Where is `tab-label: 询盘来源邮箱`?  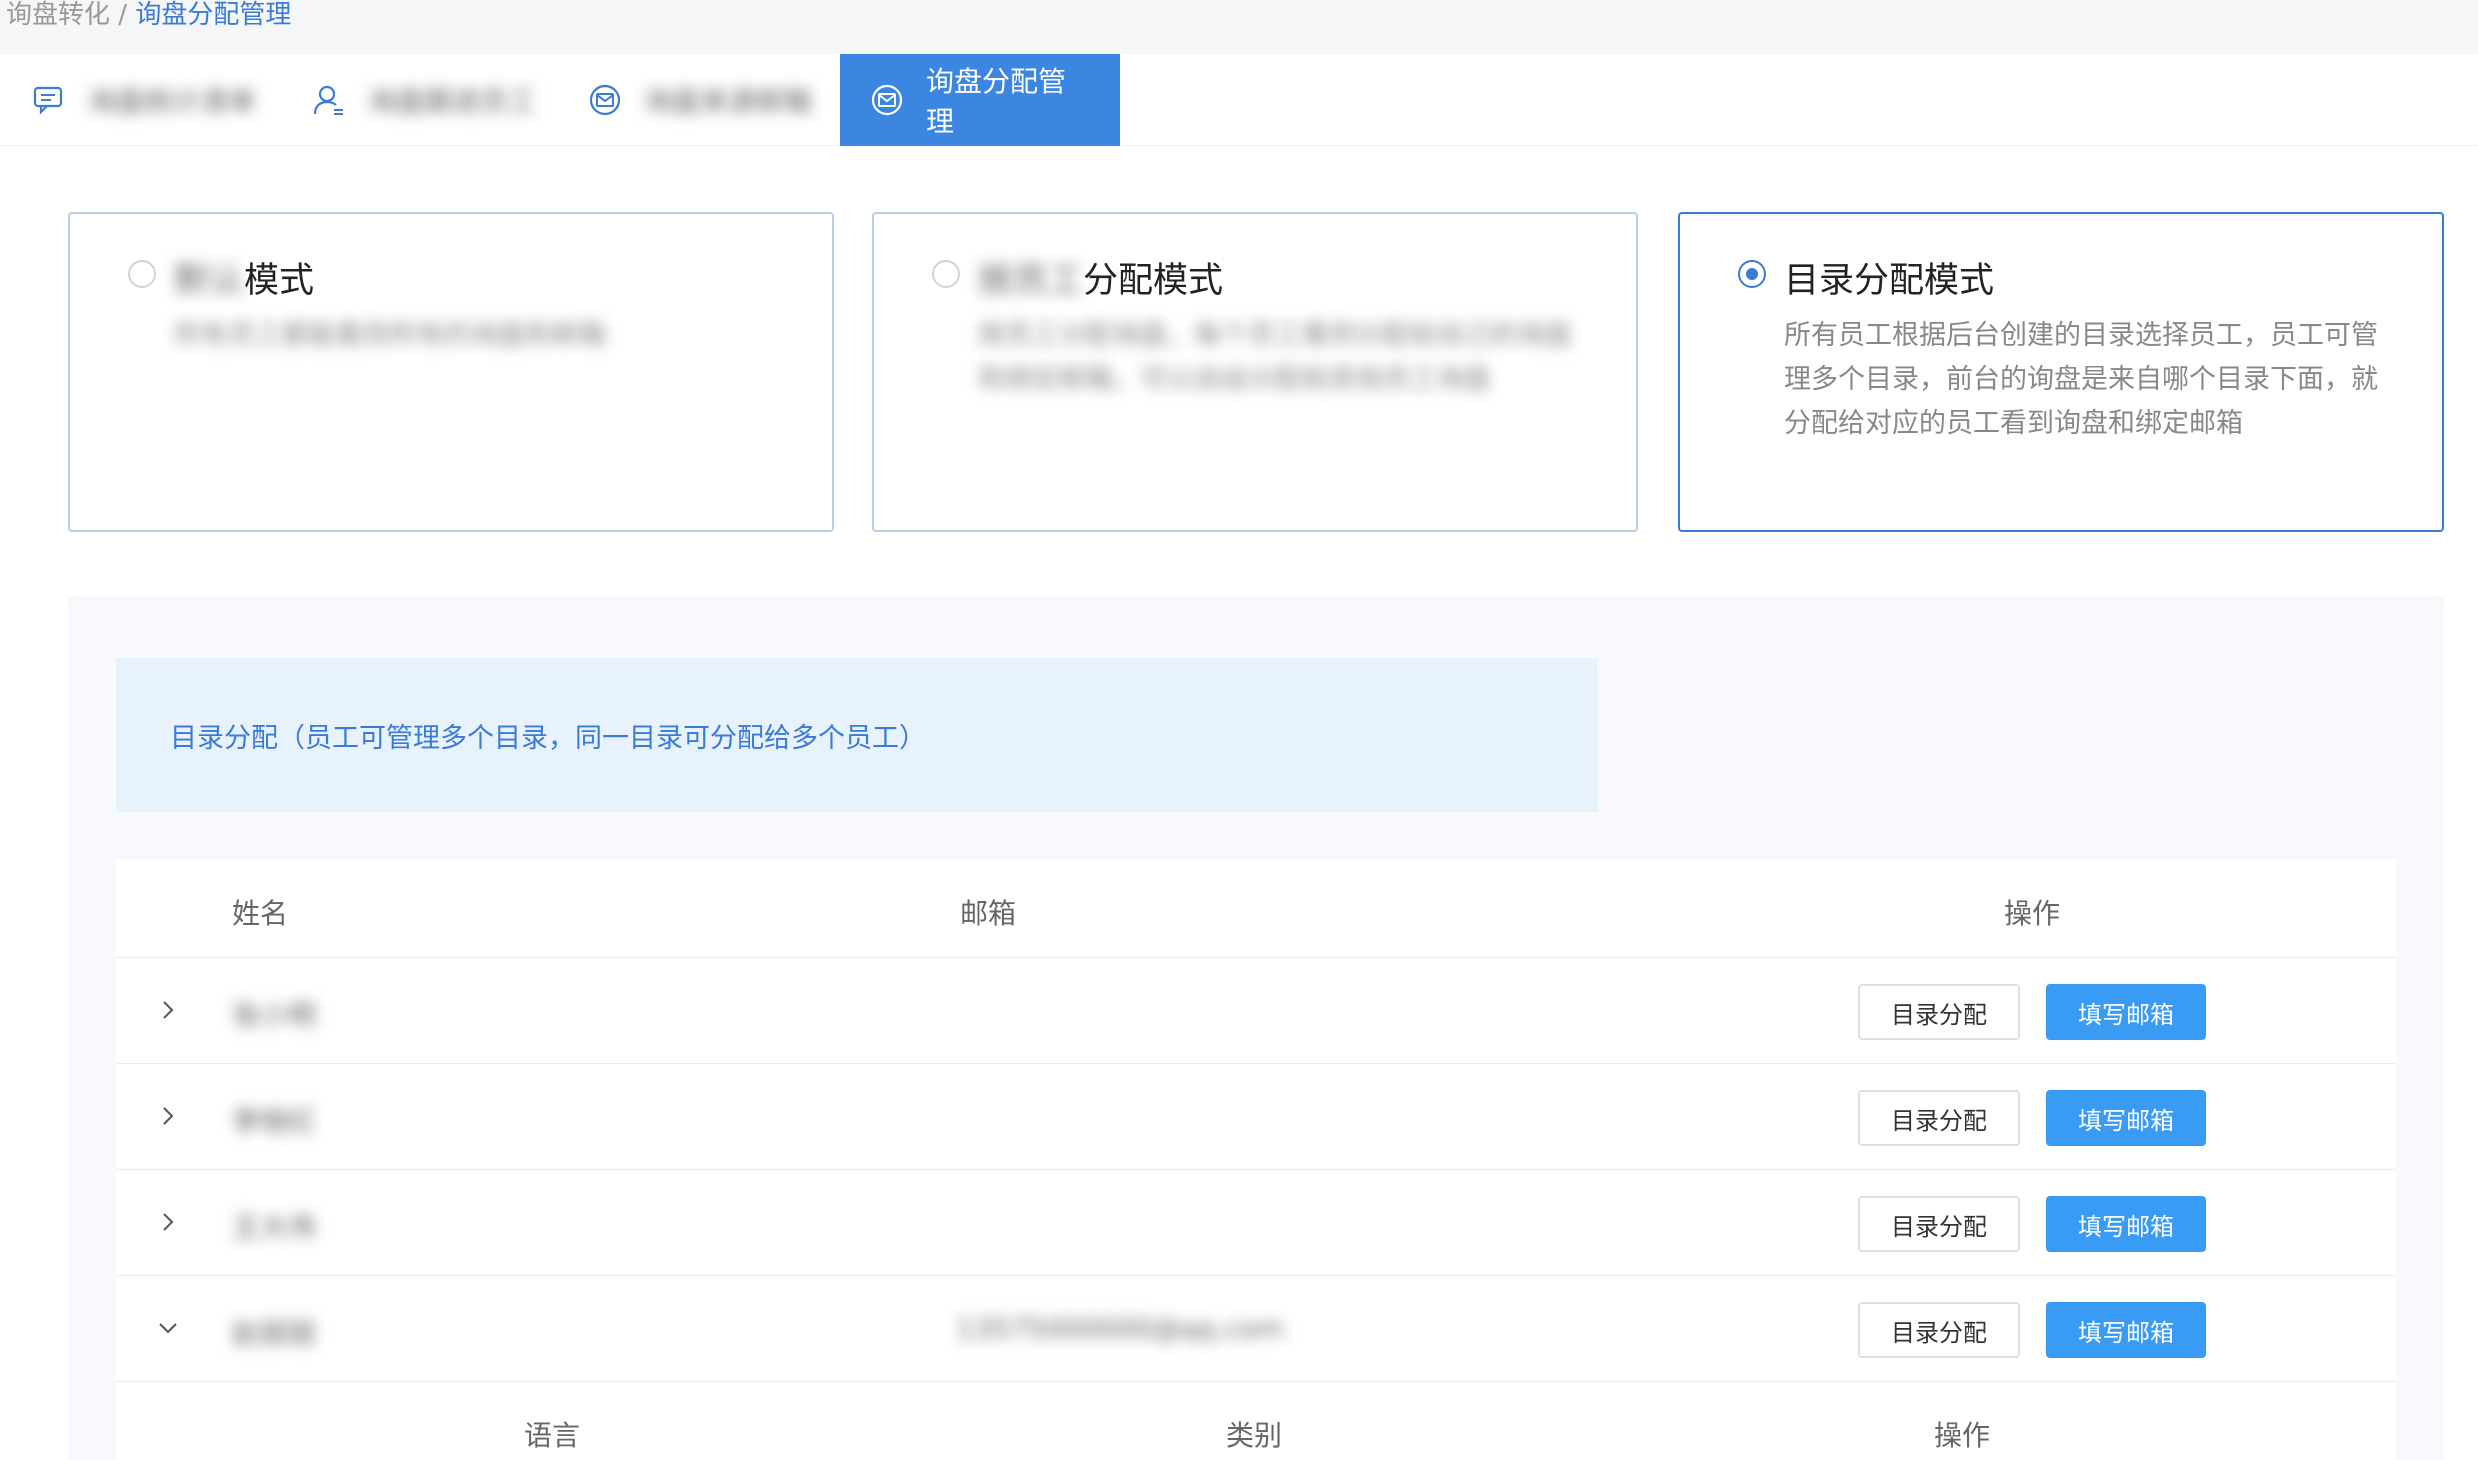 tab-label: 询盘来源邮箱 is located at coordinates (728, 101).